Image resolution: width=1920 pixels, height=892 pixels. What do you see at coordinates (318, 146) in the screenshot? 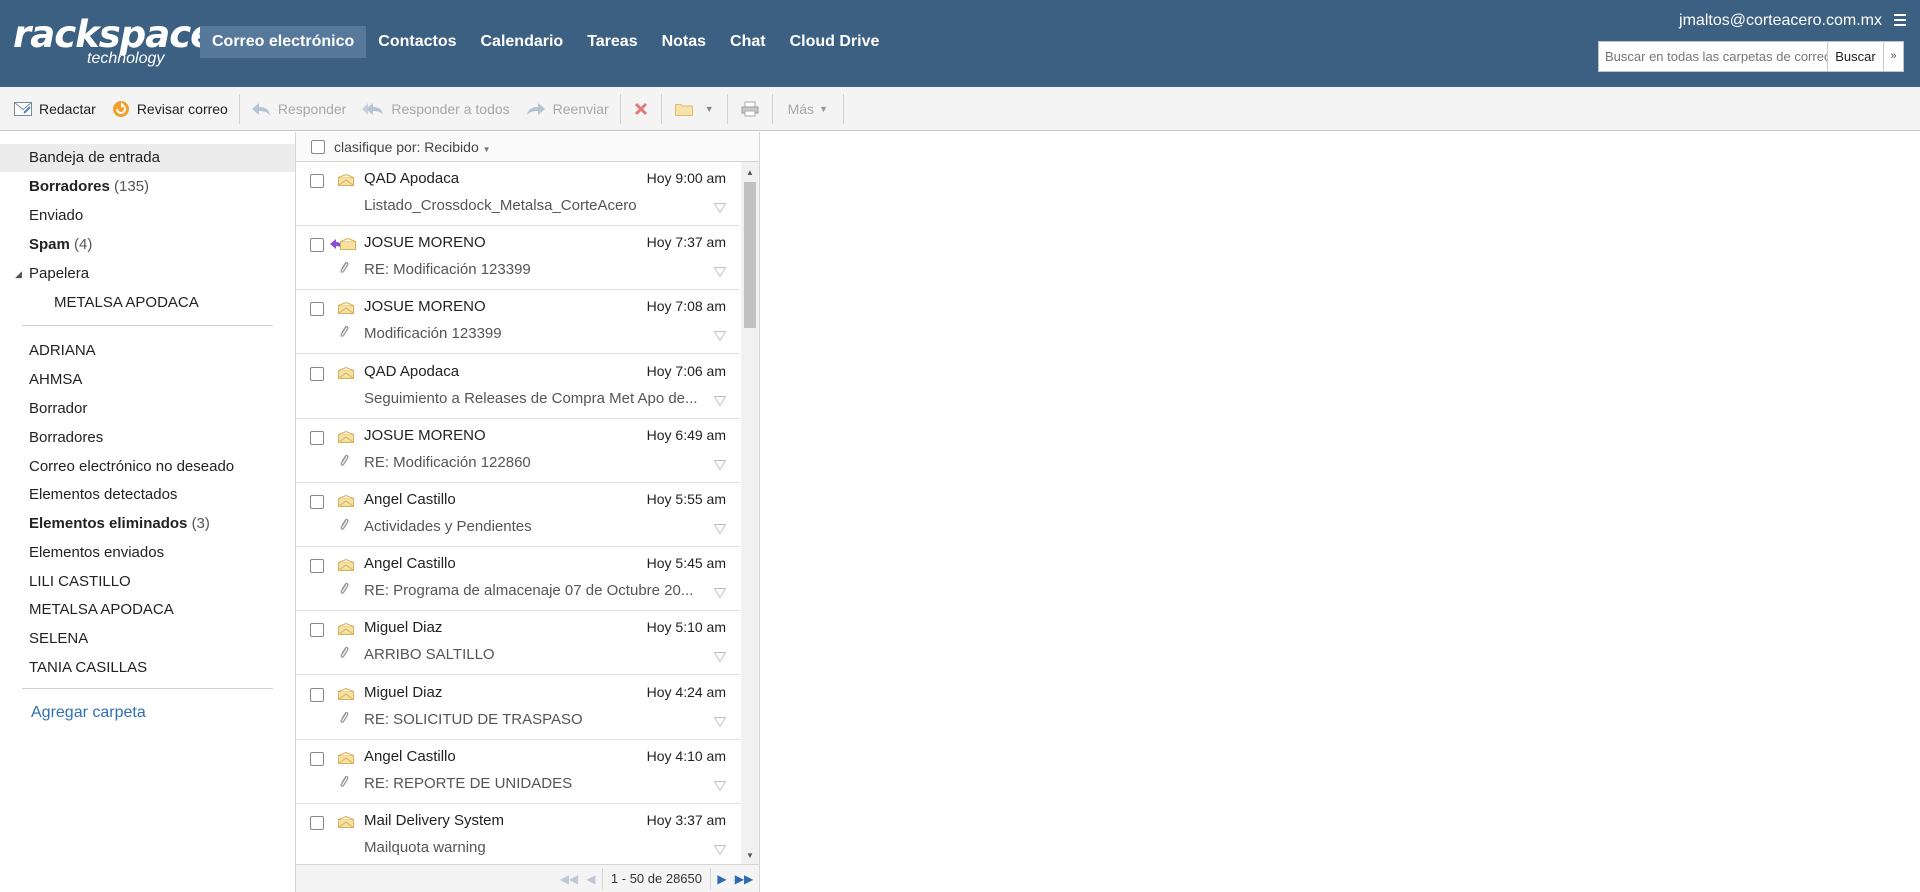
I see `select-all-checkbox` at bounding box center [318, 146].